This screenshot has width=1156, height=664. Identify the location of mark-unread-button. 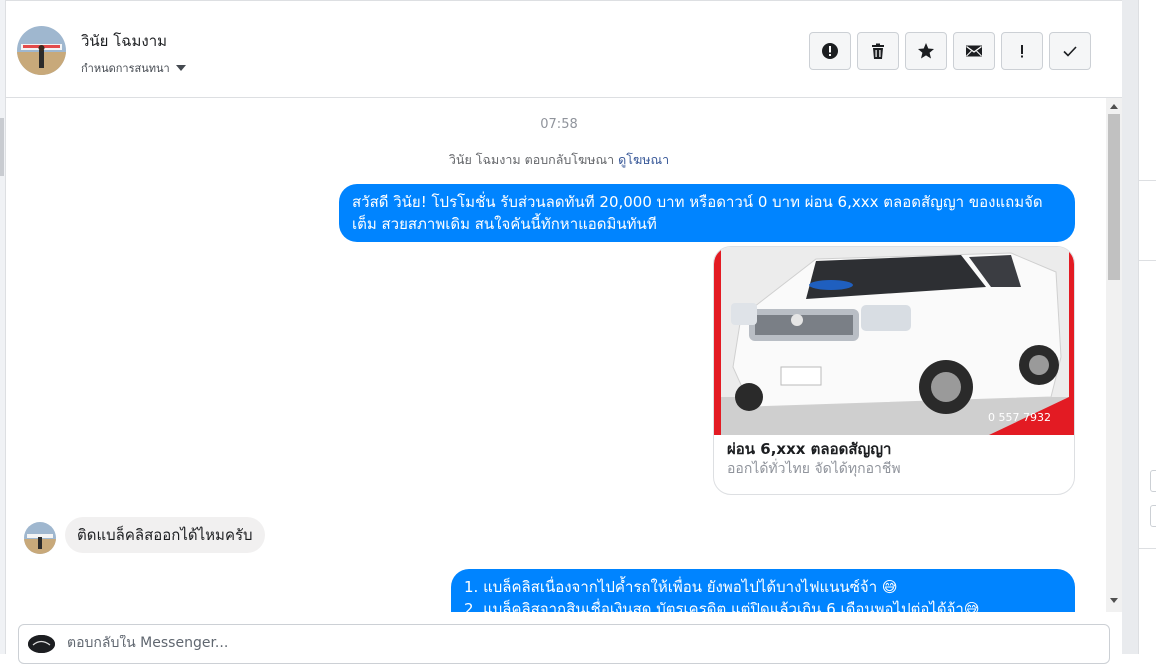
(974, 51).